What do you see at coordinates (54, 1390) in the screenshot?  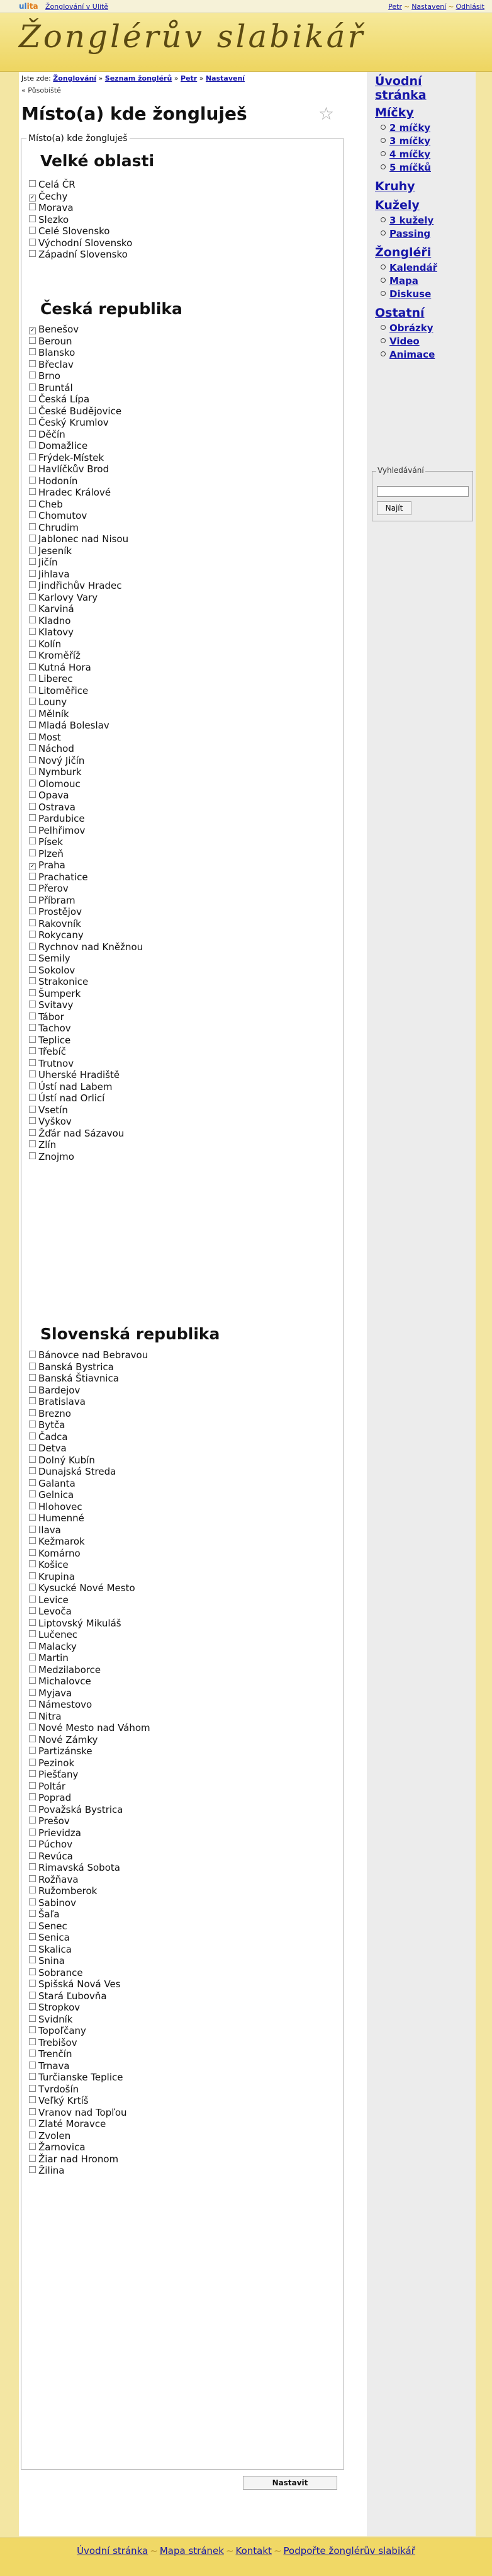 I see `location-checkbox-row: Bardejov` at bounding box center [54, 1390].